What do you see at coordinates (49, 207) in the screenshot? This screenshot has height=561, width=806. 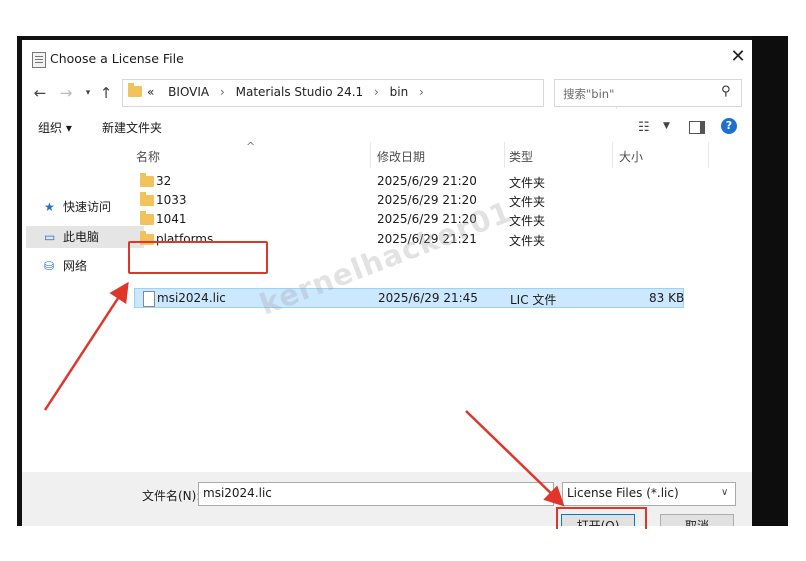 I see `star-icon: ★` at bounding box center [49, 207].